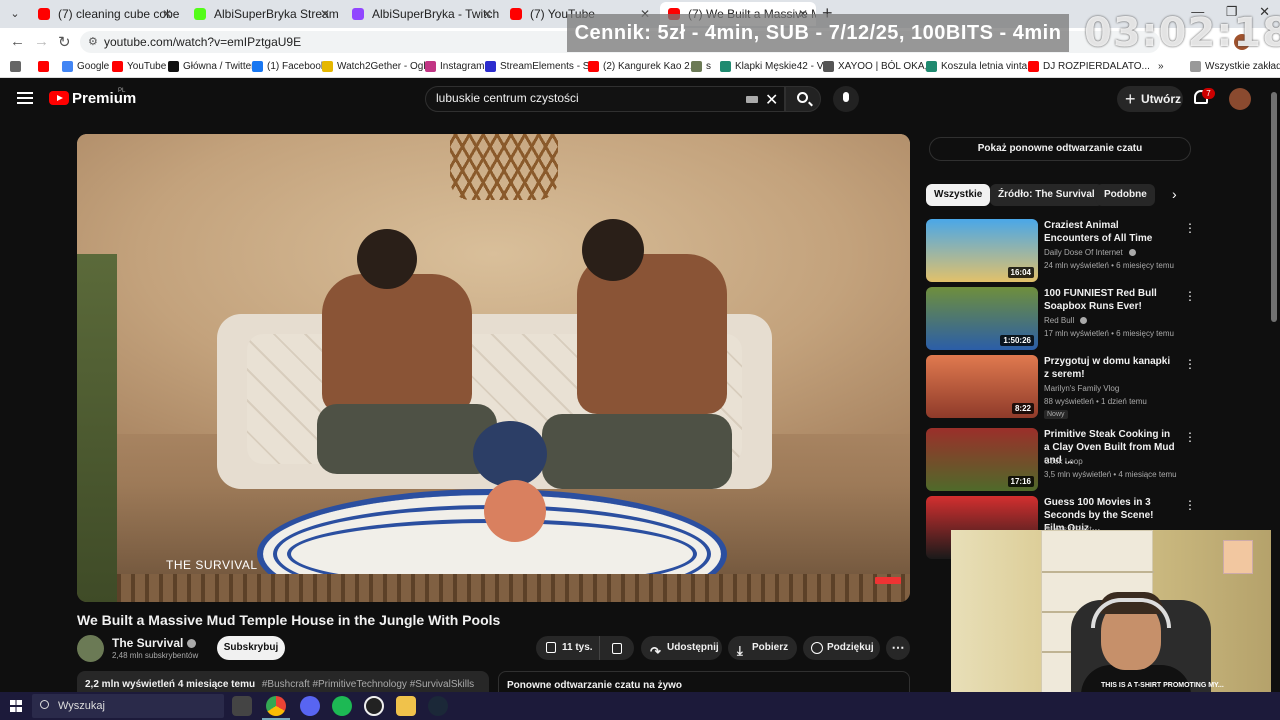 The height and width of the screenshot is (720, 1280). Describe the element at coordinates (982, 459) in the screenshot. I see `recommendation-thumbnail: 17:16` at that location.